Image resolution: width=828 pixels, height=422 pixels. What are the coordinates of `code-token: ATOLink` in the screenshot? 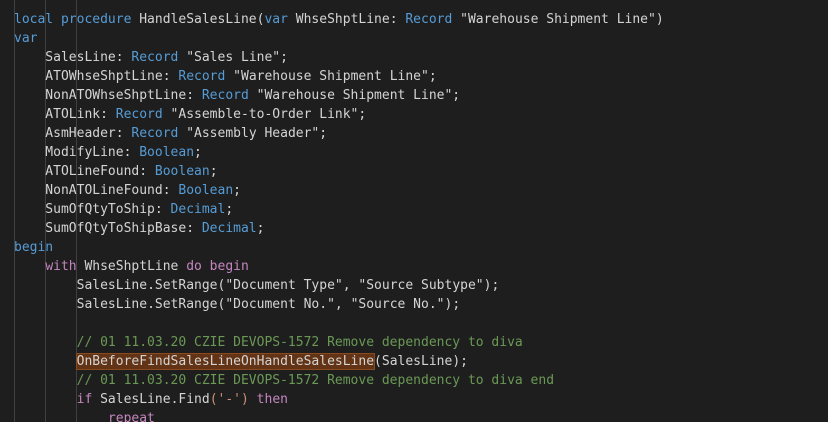 It's located at (57, 114).